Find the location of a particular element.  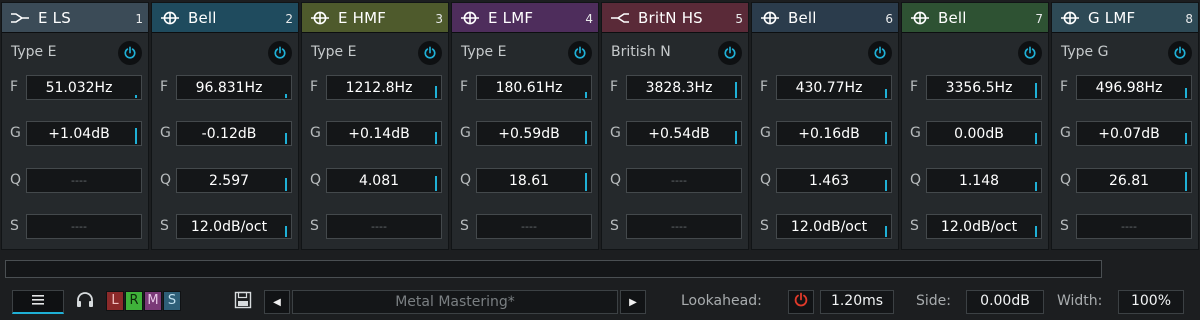

channel-button-r: R is located at coordinates (134, 301).